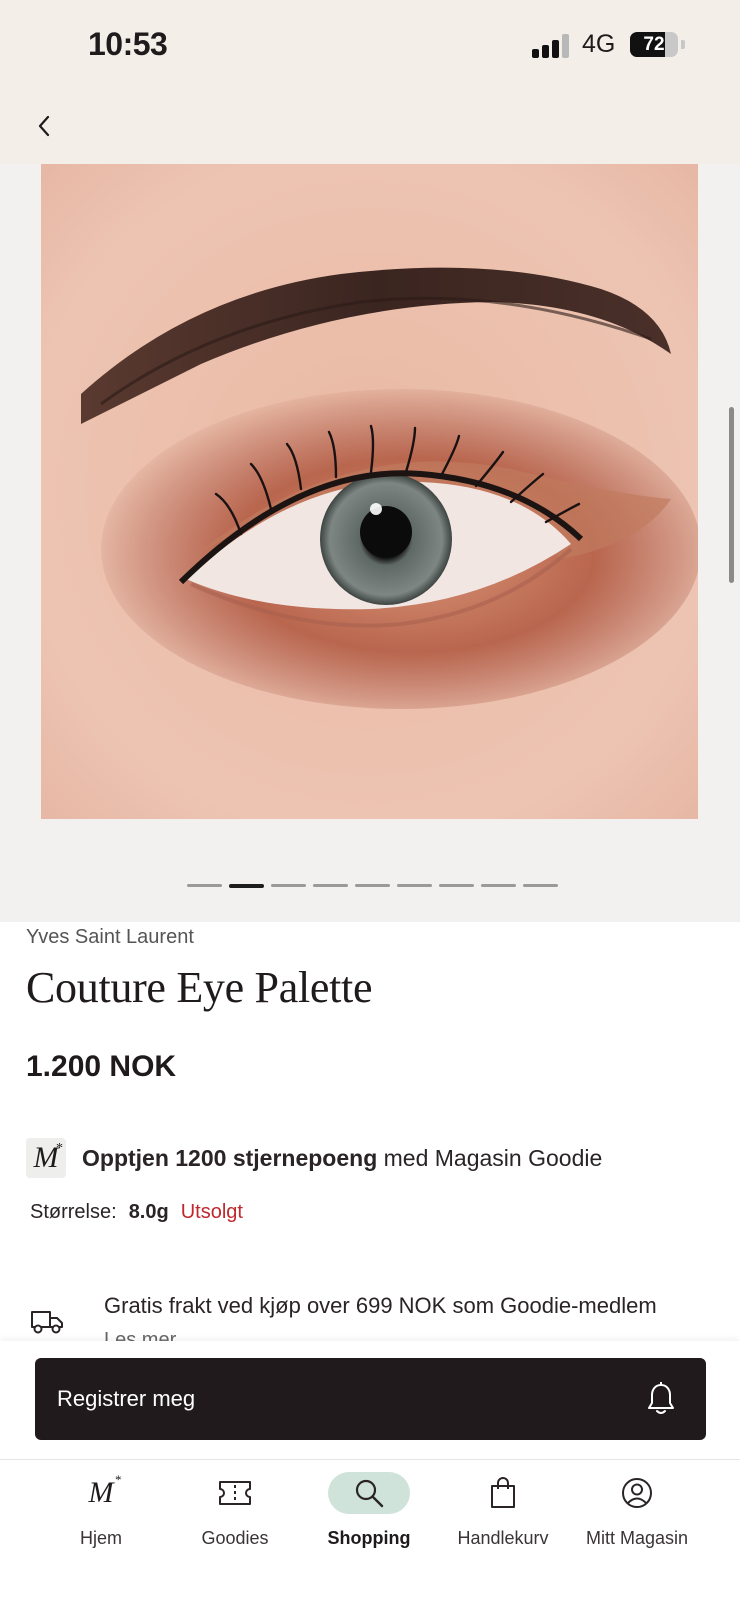 Image resolution: width=740 pixels, height=1600 pixels. I want to click on chevron-left-icon, so click(44, 126).